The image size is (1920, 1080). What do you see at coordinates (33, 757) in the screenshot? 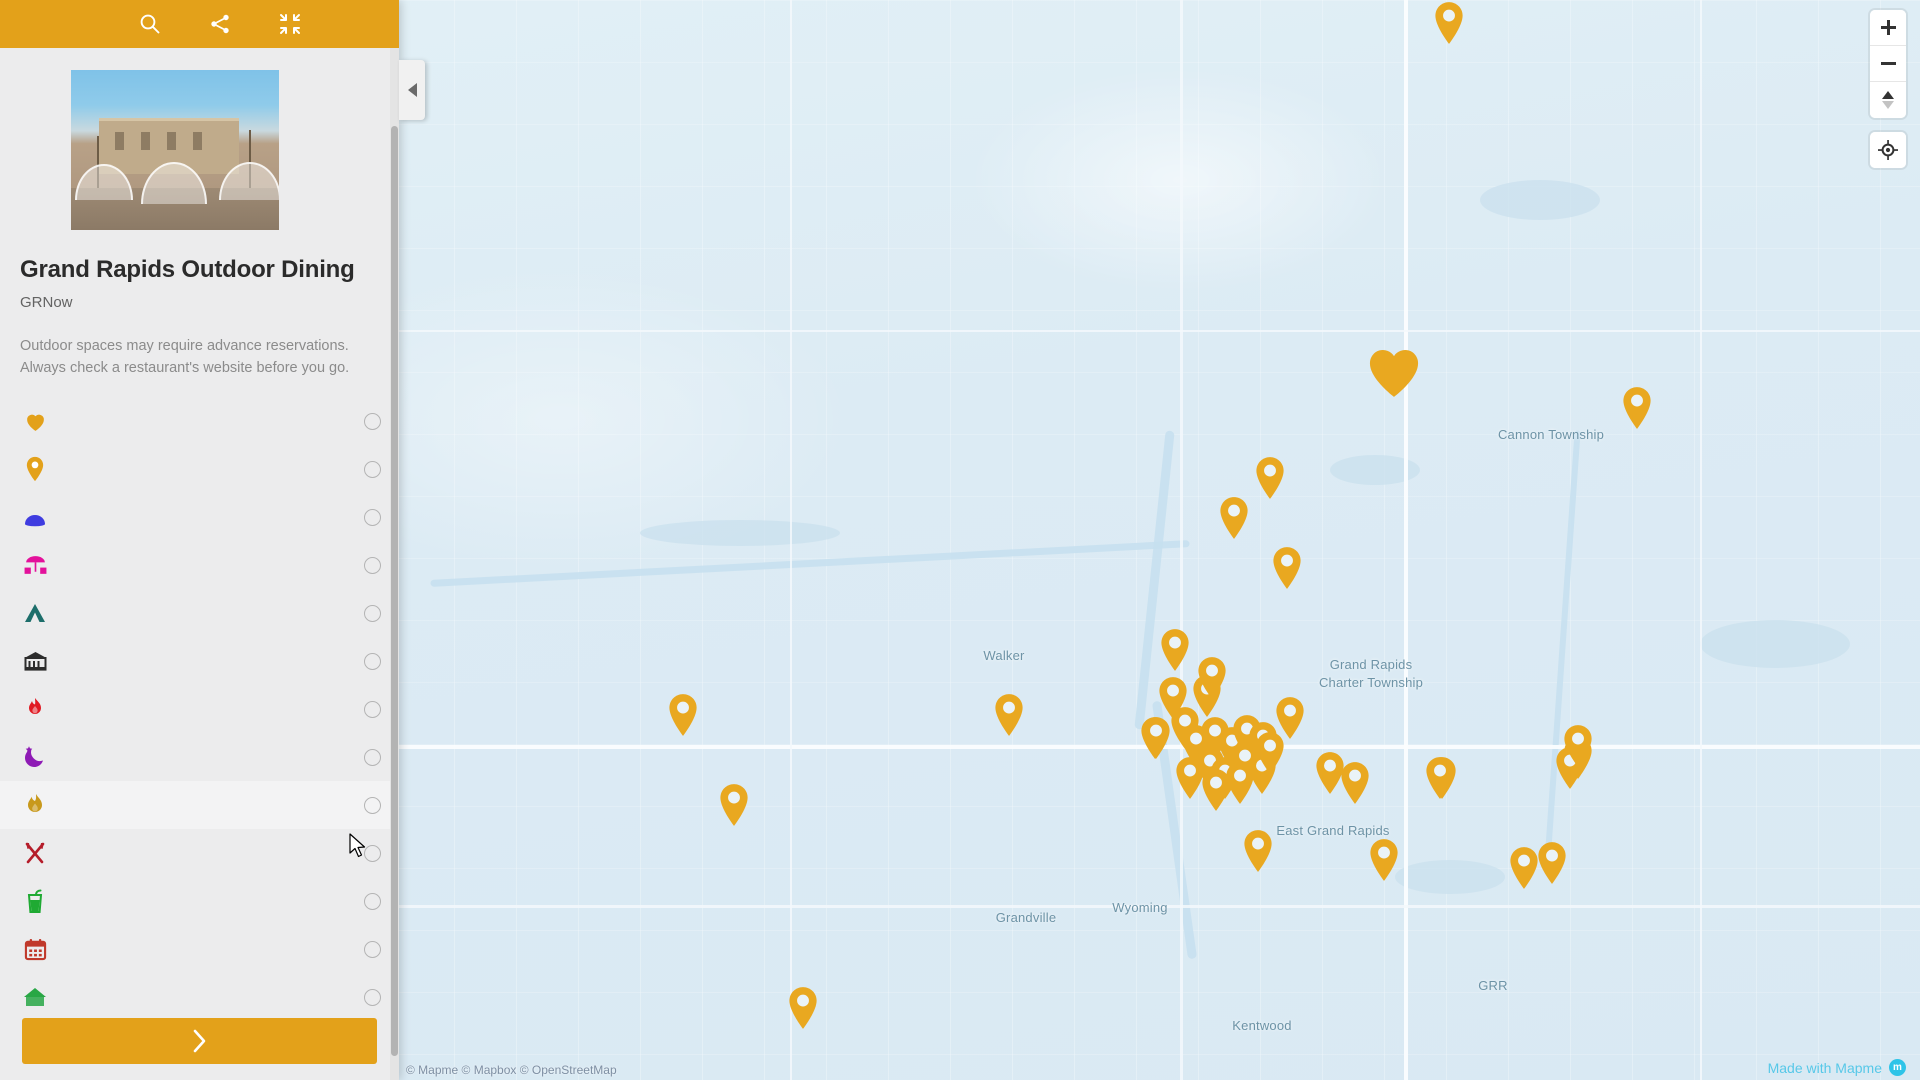
I see `moon-icon` at bounding box center [33, 757].